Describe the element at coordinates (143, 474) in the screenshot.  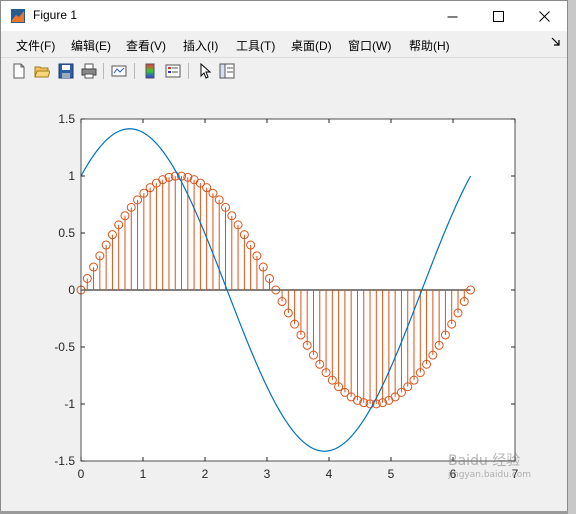
I see `x-tick-label: 1` at that location.